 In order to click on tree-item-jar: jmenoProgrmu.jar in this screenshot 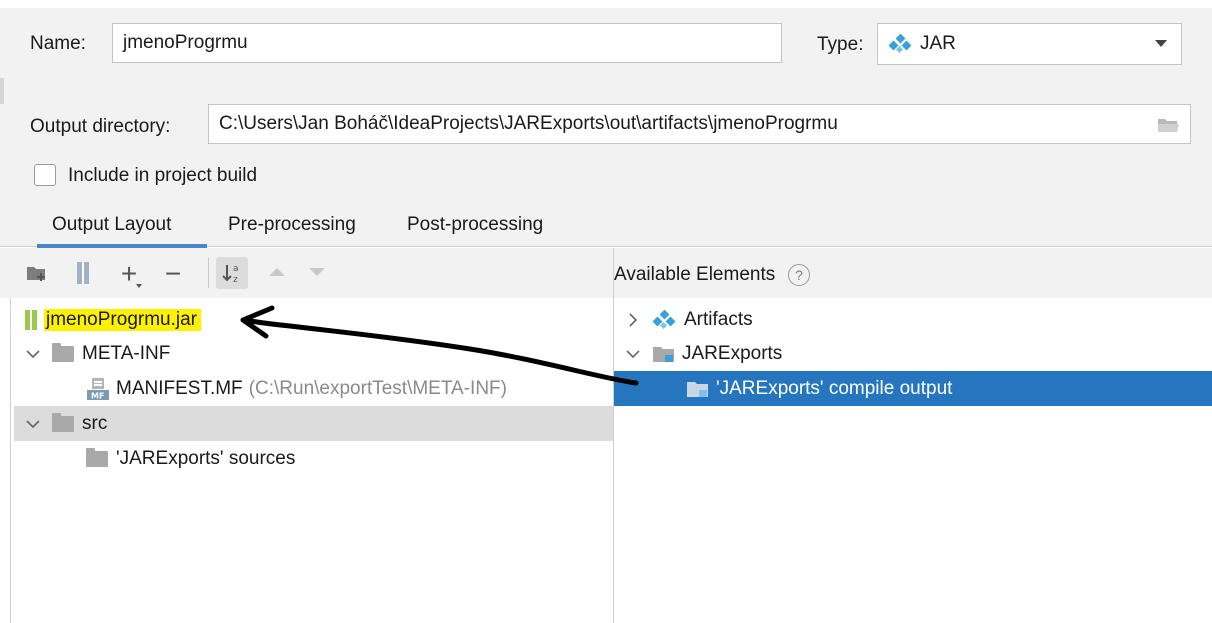, I will do `click(112, 319)`.